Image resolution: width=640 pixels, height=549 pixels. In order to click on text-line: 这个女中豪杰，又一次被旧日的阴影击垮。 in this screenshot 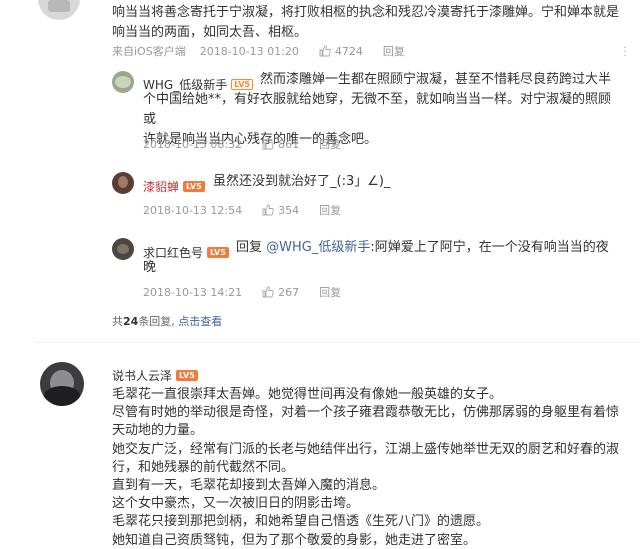, I will do `click(236, 504)`.